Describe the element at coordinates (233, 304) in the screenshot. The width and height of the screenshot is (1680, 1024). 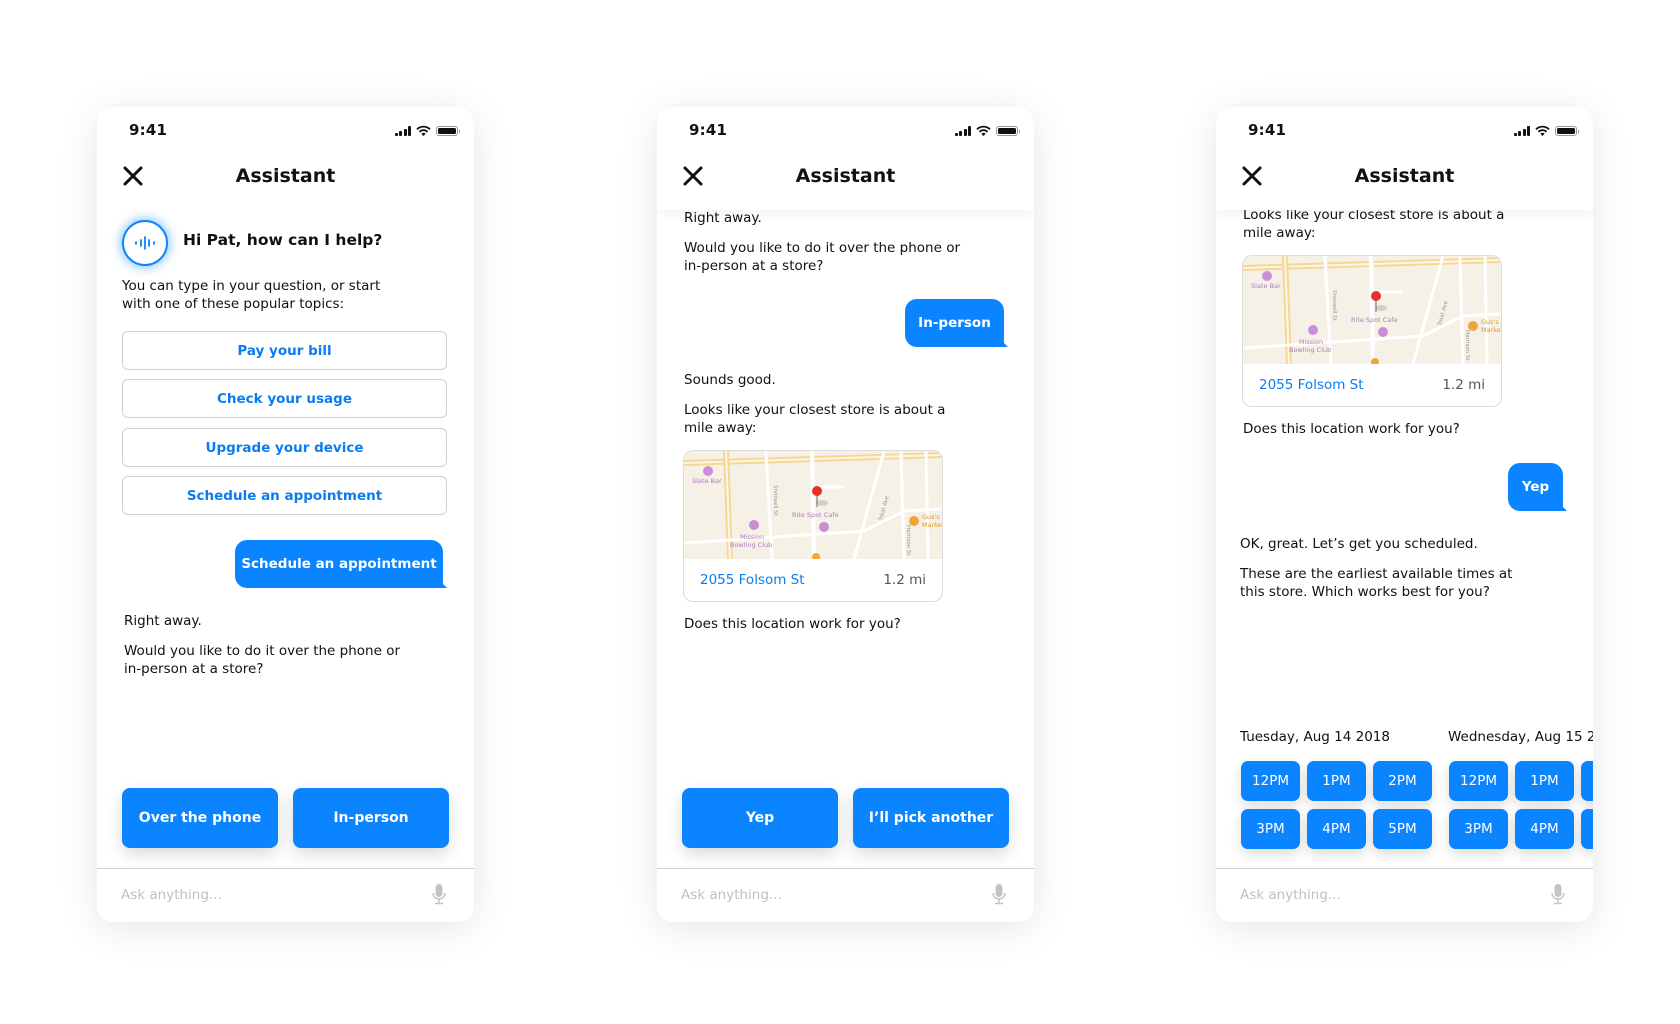
I see `intro-text-line-2: with one of these popular topics:` at that location.